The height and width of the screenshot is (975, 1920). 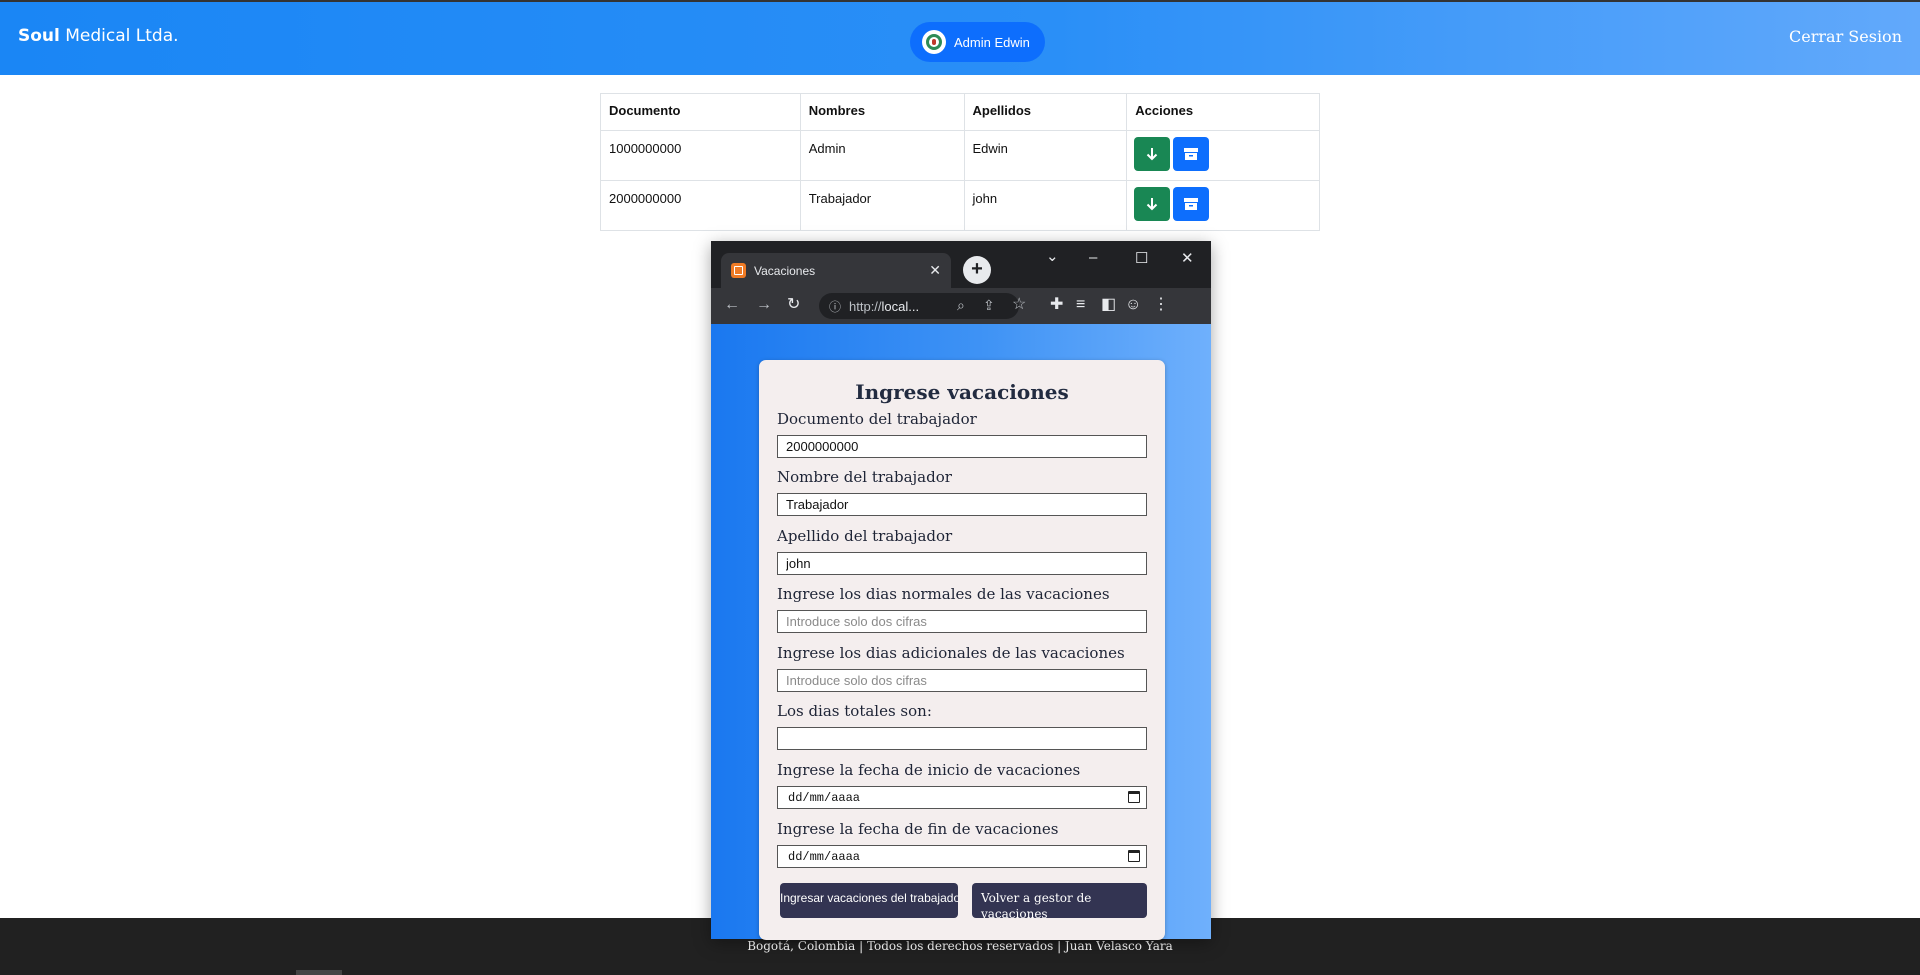 What do you see at coordinates (1045, 205) in the screenshot?
I see `cell-apellidos: john` at bounding box center [1045, 205].